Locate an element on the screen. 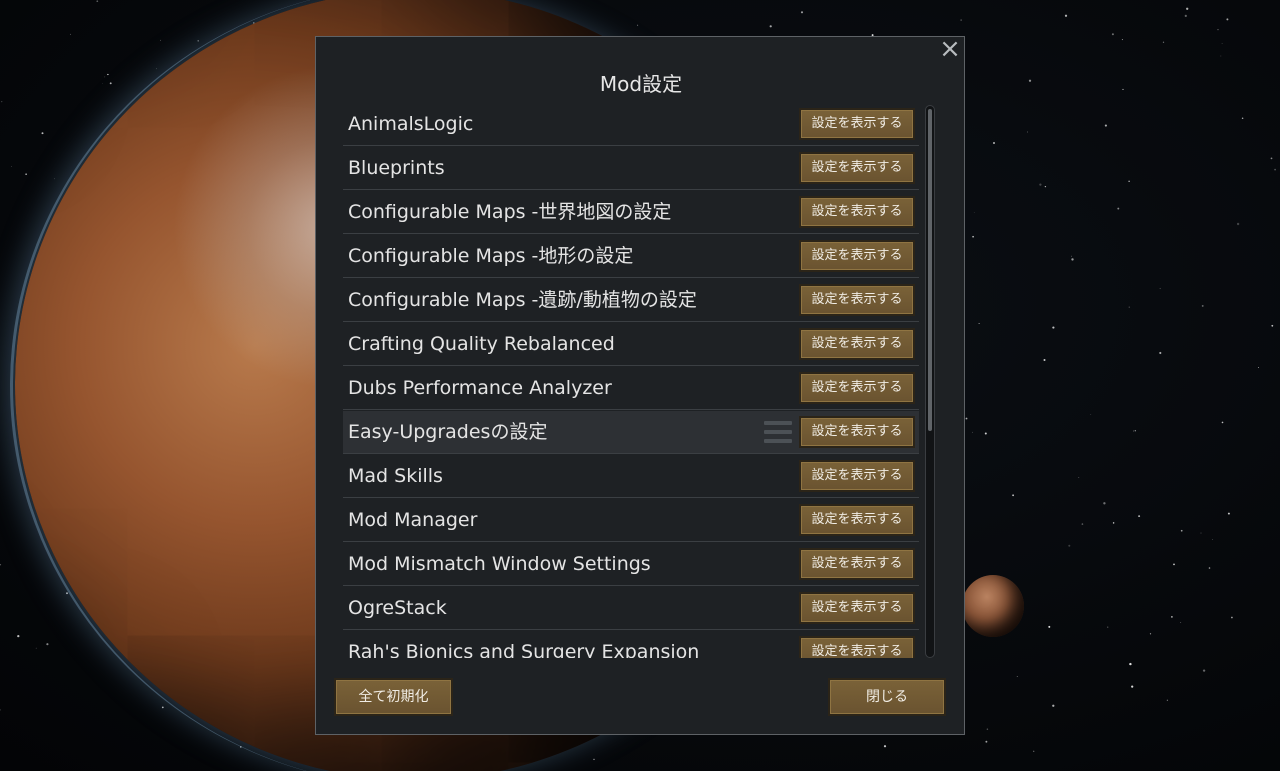 The image size is (1280, 771). mod-name: Configurable Maps -地形の設定 is located at coordinates (491, 256).